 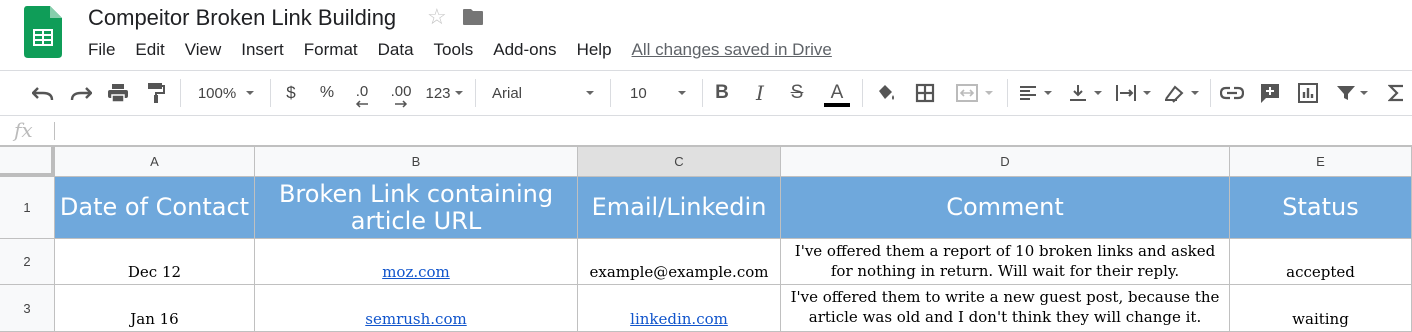 I want to click on currency-label: $, so click(x=291, y=92).